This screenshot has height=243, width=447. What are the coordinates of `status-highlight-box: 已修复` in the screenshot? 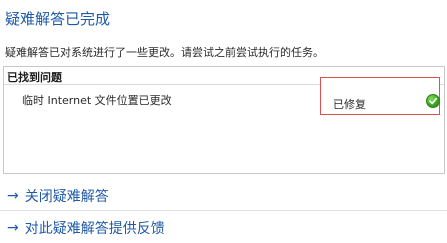 It's located at (380, 96).